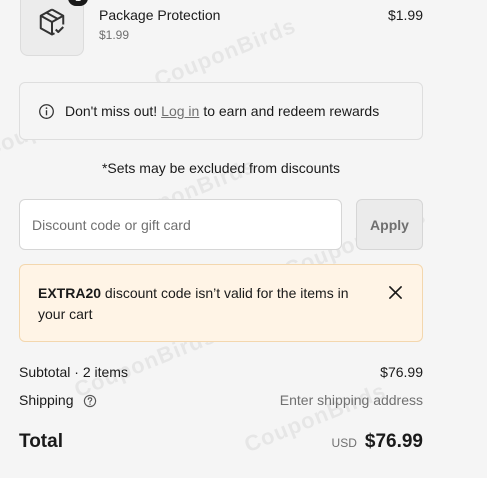 The image size is (487, 478). I want to click on shipping-value: Enter shipping address, so click(351, 400).